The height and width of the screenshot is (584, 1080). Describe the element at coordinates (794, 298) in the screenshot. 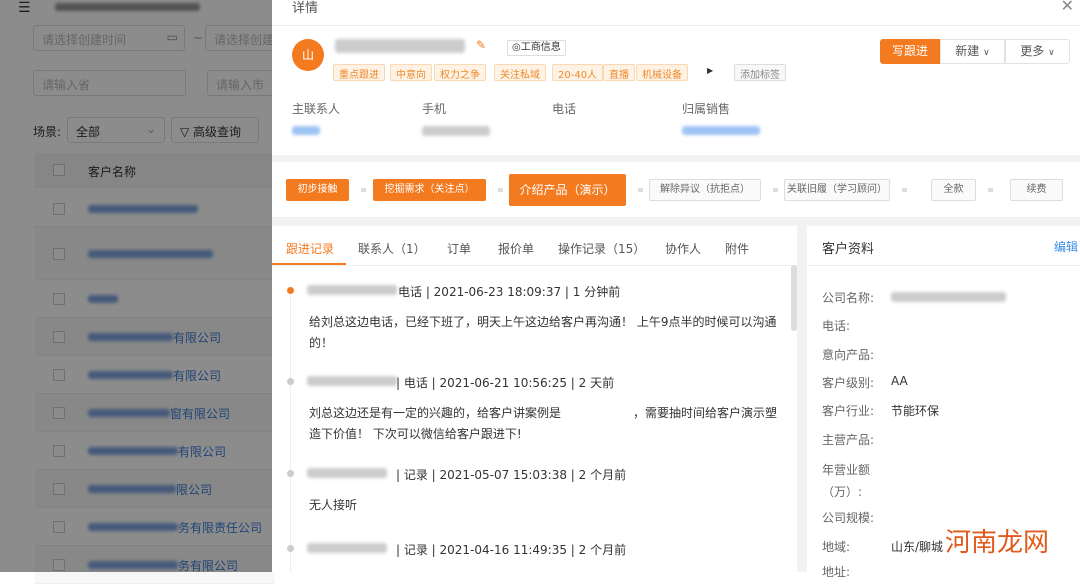

I see `timeline-scrollbar` at that location.